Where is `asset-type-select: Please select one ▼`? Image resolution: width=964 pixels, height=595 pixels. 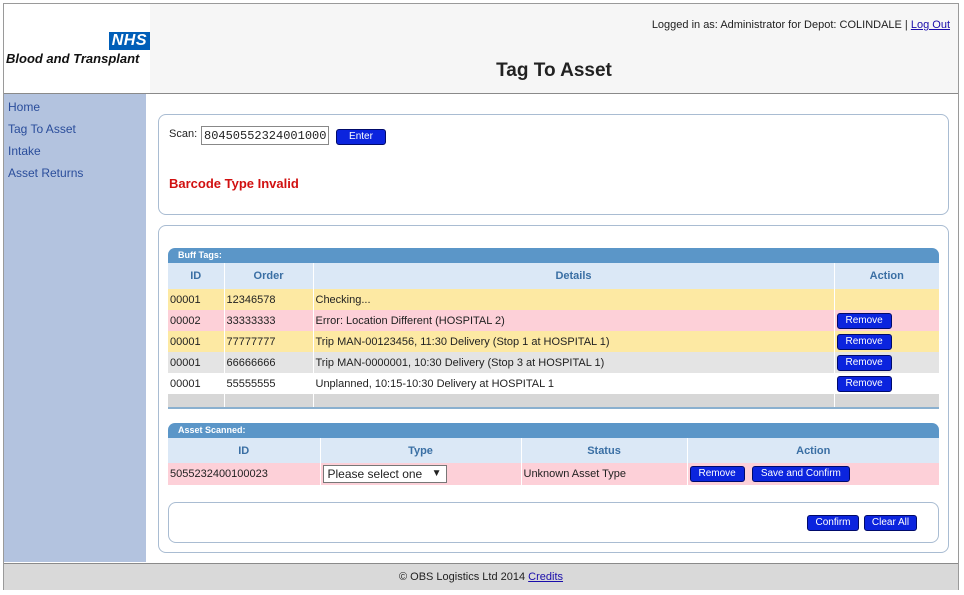 asset-type-select: Please select one ▼ is located at coordinates (384, 474).